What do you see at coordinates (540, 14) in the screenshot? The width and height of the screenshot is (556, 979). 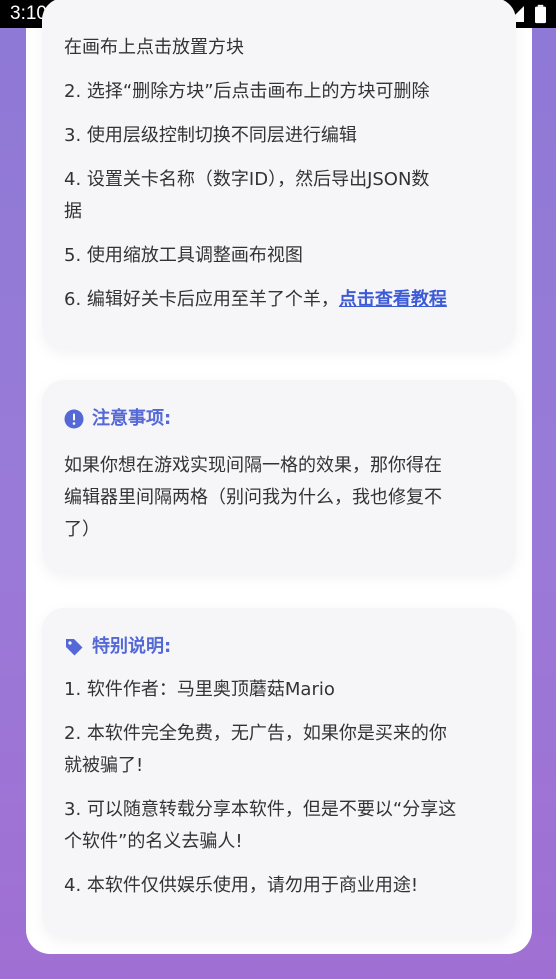 I see `battery-icon` at bounding box center [540, 14].